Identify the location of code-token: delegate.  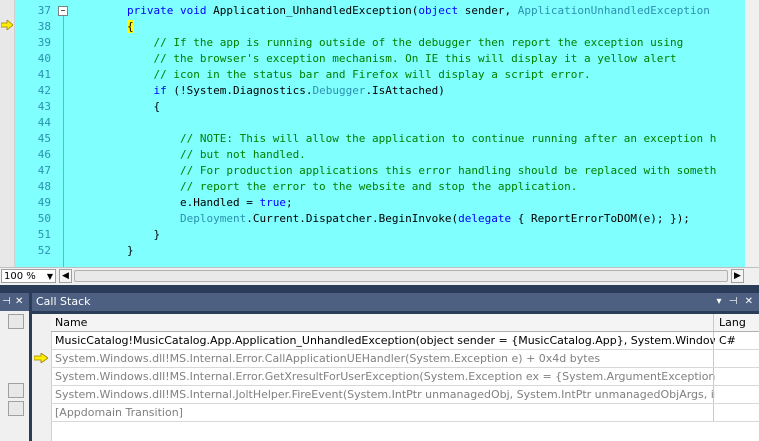
(485, 218).